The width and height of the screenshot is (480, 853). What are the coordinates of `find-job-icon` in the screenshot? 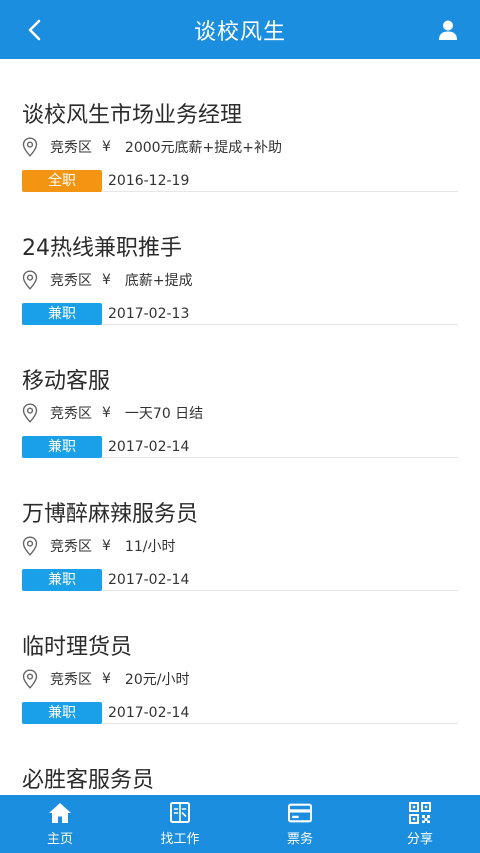 It's located at (180, 813).